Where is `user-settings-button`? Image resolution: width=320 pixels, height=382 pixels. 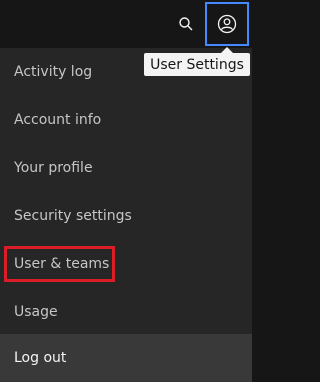 user-settings-button is located at coordinates (227, 24).